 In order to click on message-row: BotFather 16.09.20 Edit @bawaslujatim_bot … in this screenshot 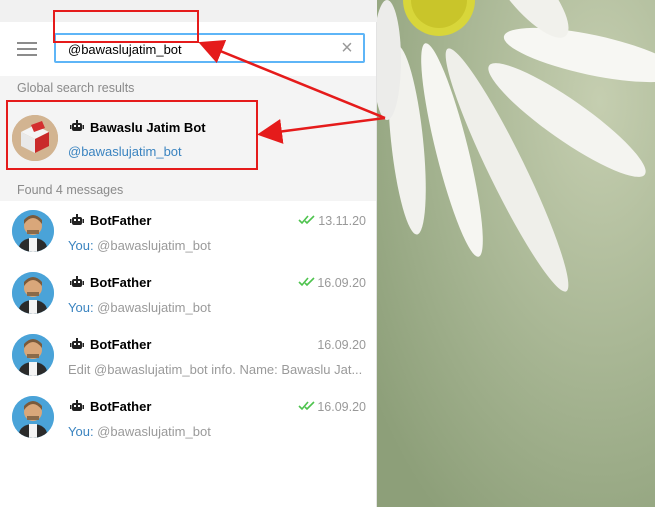, I will do `click(188, 356)`.